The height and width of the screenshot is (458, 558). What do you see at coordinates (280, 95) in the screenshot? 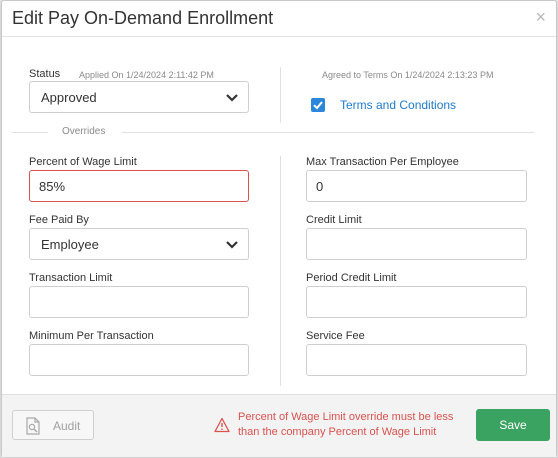
I see `top-vertical-divider` at bounding box center [280, 95].